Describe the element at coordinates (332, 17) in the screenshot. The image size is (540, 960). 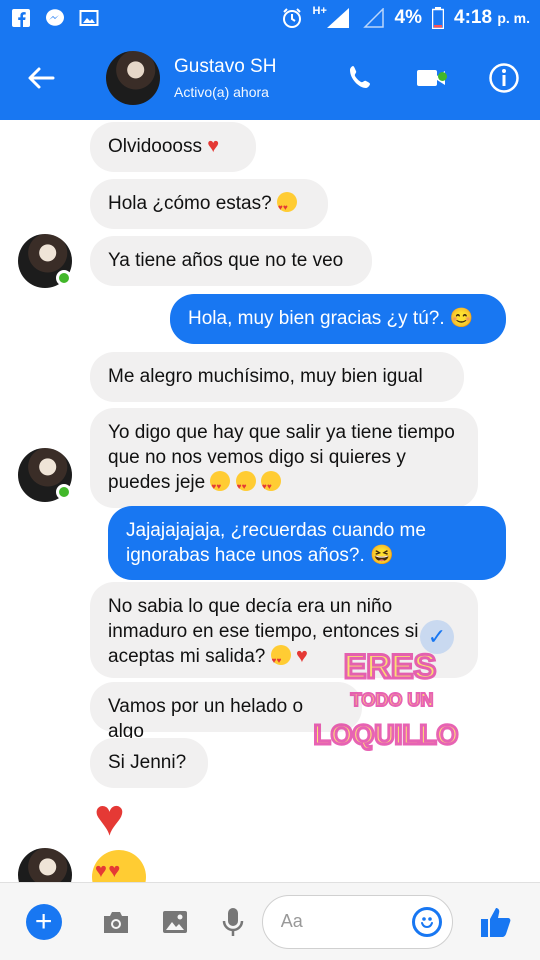
I see `signal-icon: H+` at that location.